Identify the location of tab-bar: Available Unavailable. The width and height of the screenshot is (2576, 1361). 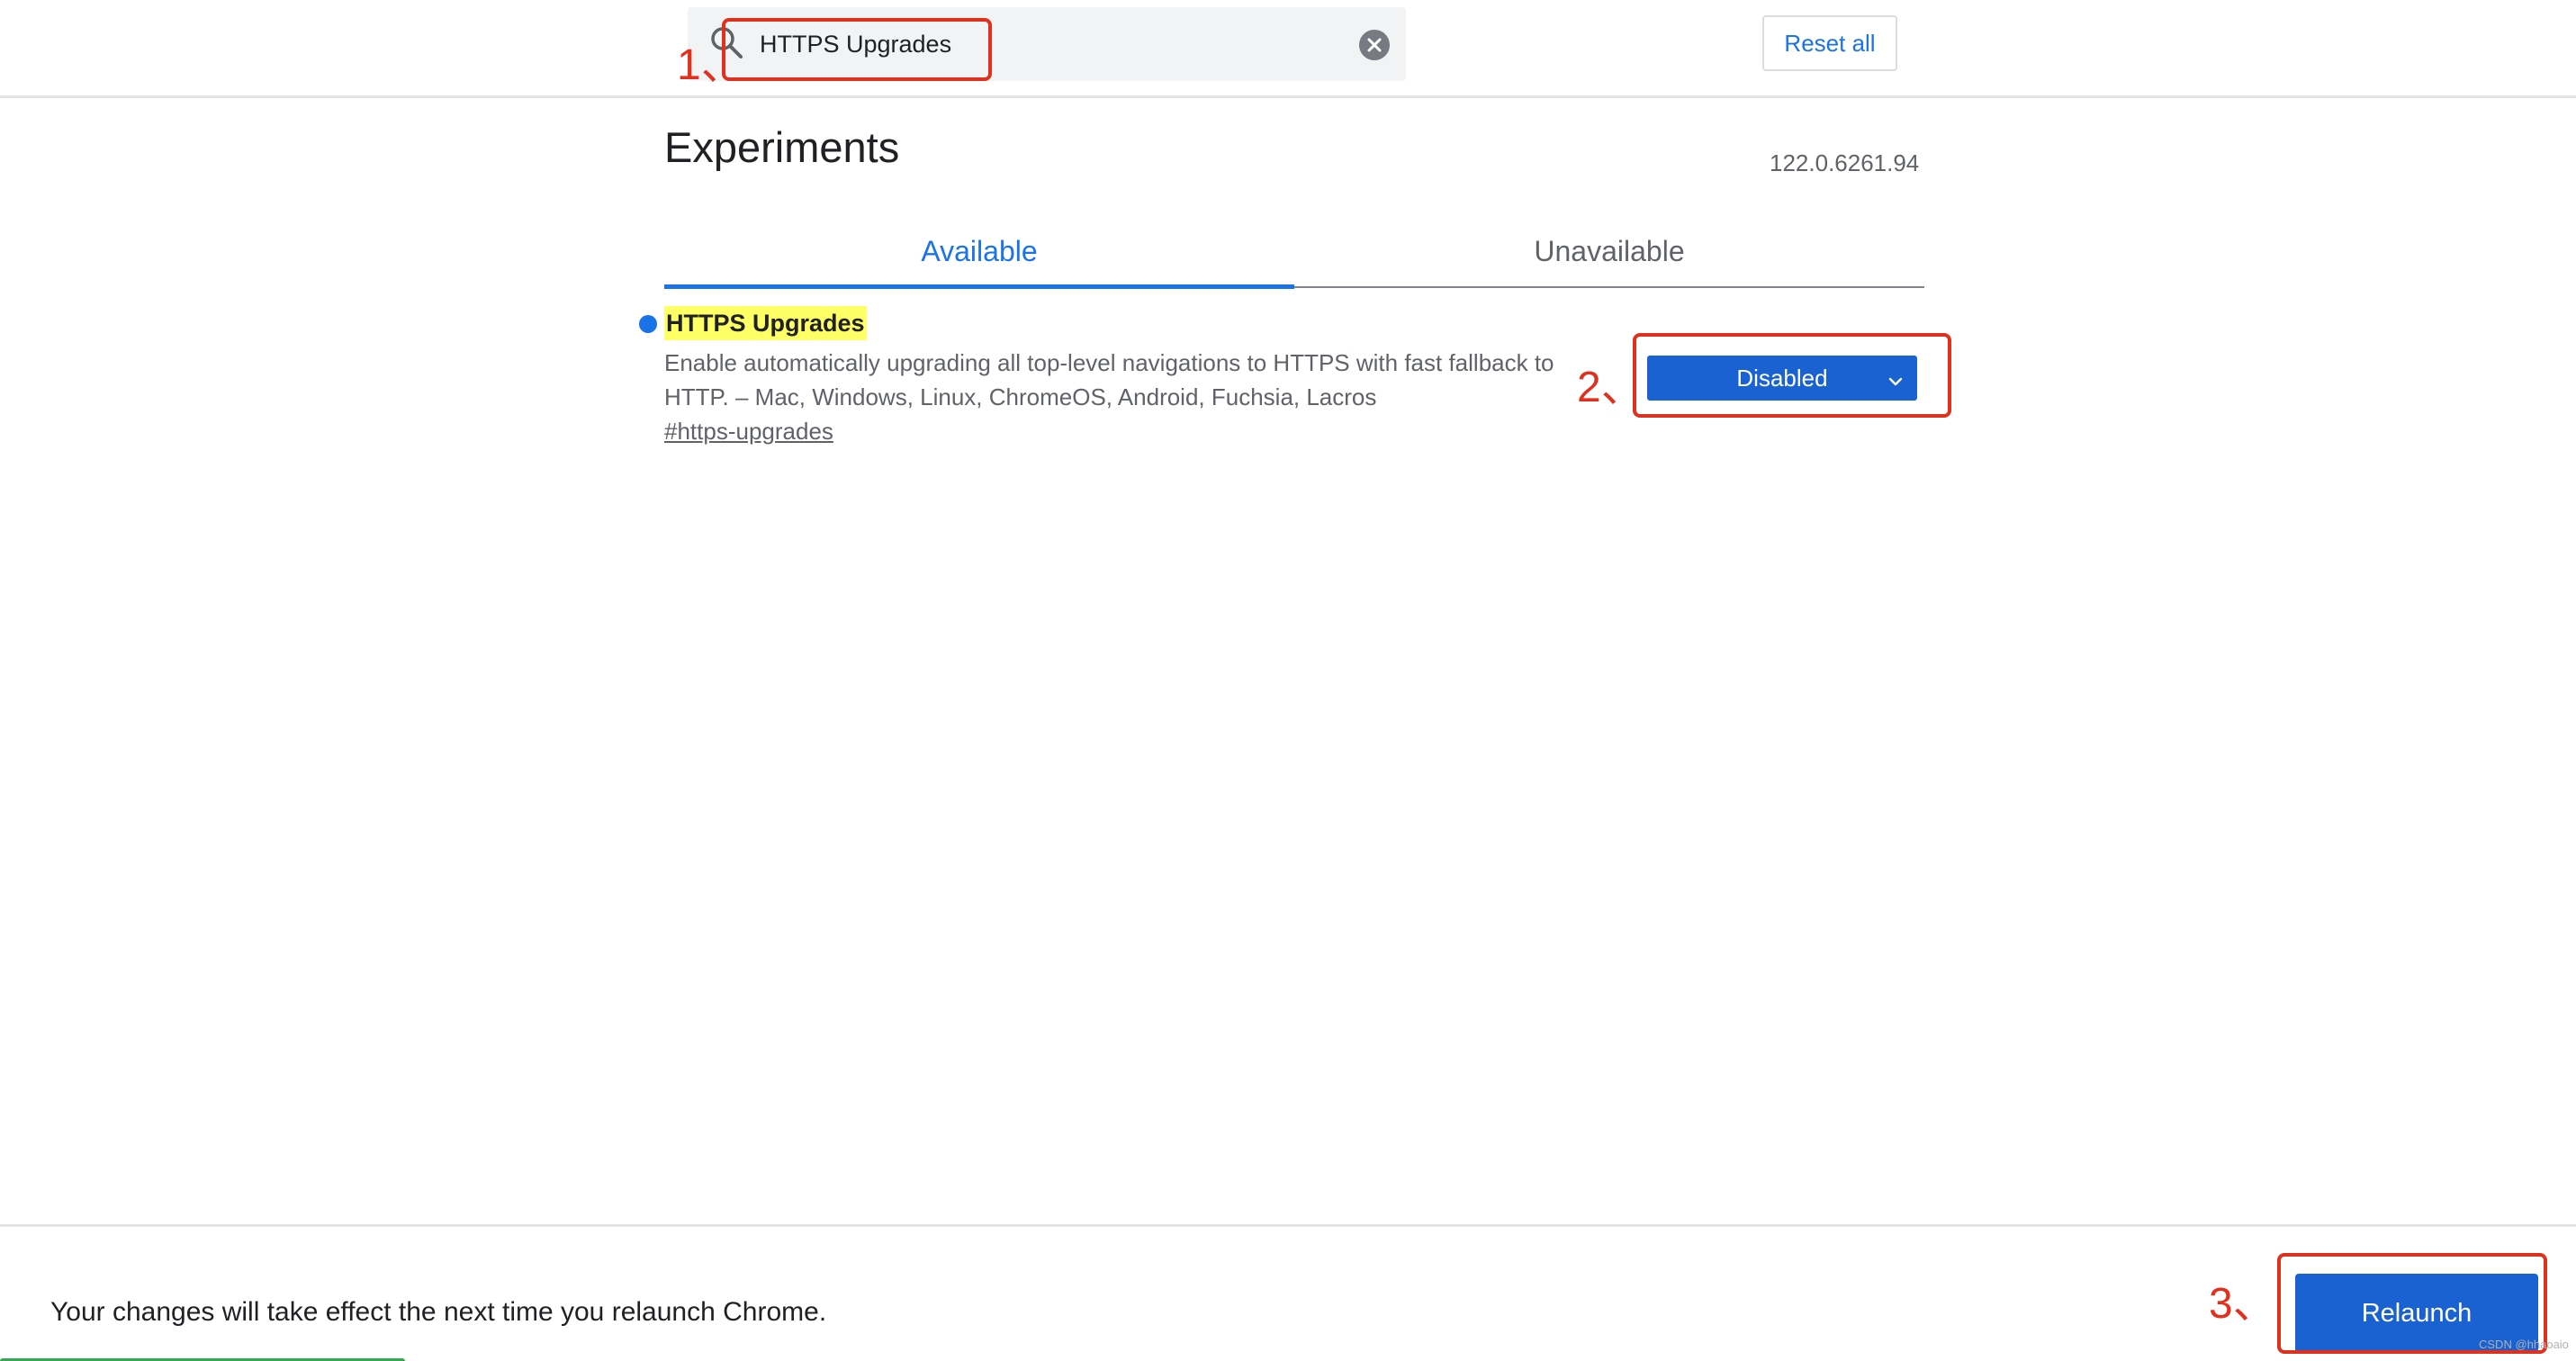
(1294, 252).